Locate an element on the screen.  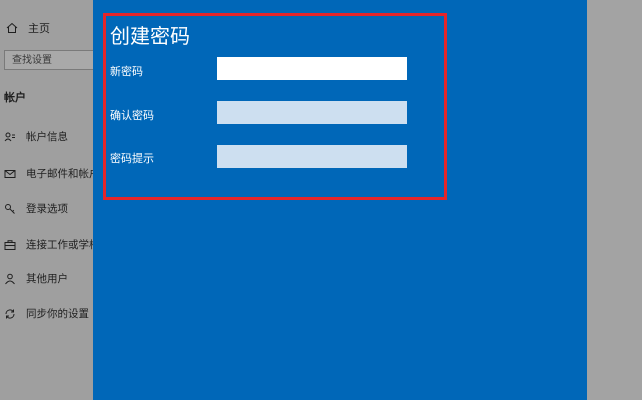
sidebar-item-label: 连接工作或学校 is located at coordinates (63, 245).